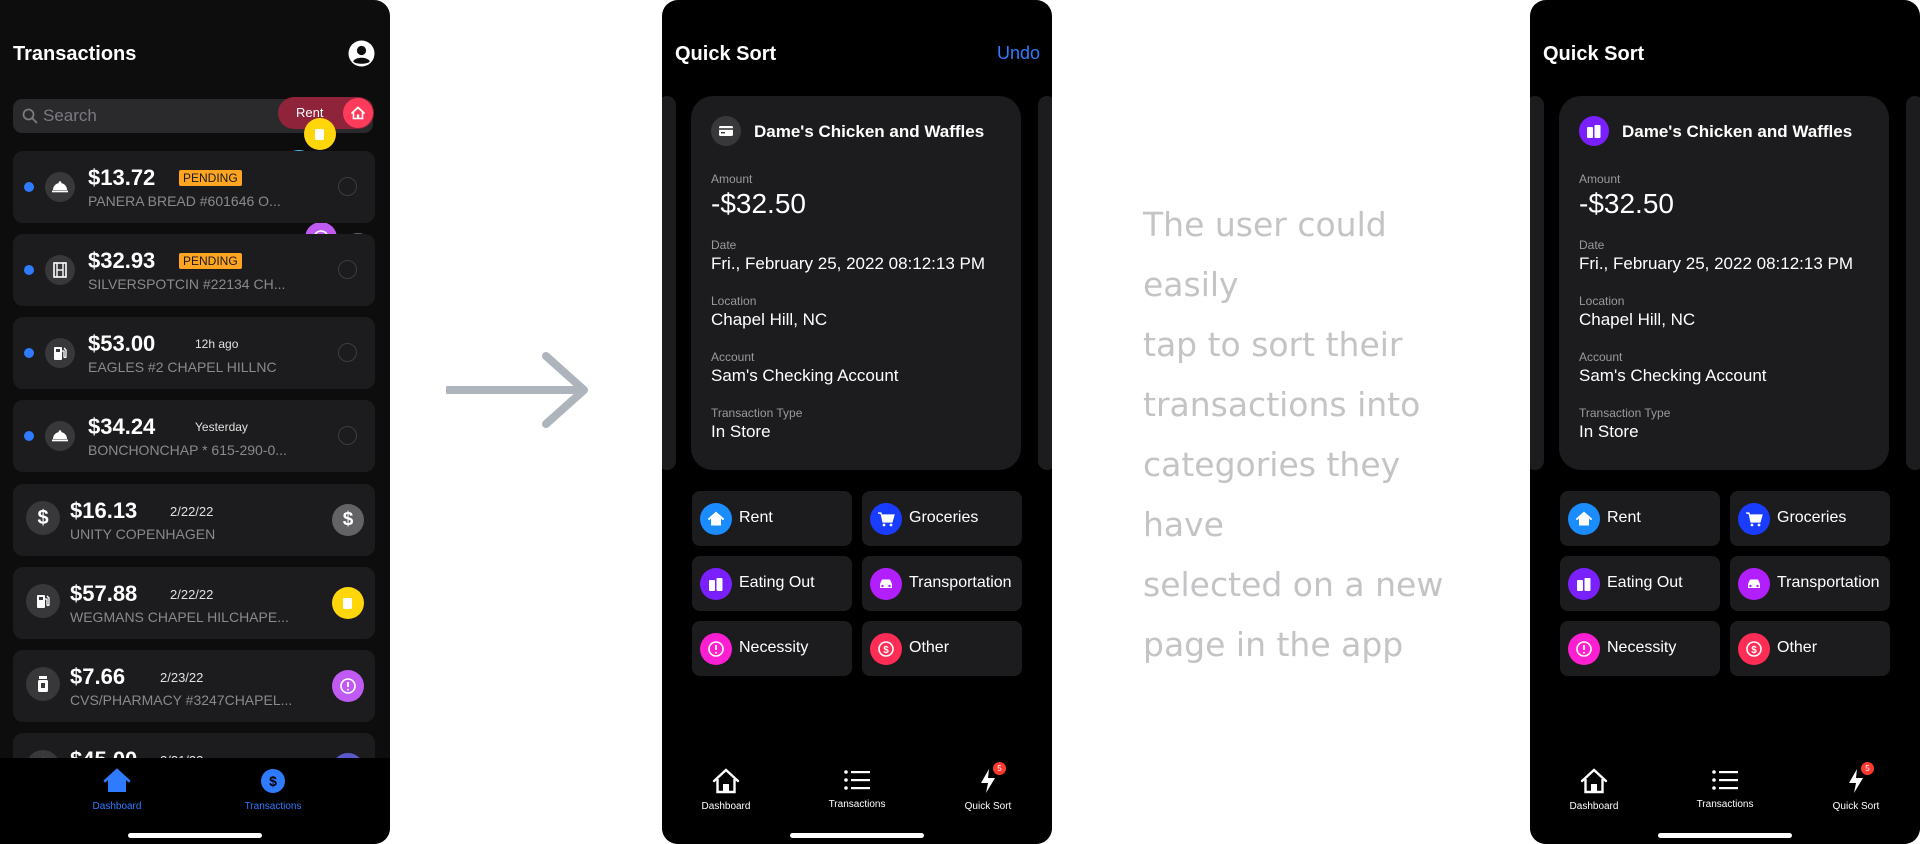 Image resolution: width=1920 pixels, height=844 pixels. Describe the element at coordinates (848, 263) in the screenshot. I see `date-value: Fri., February 25, 2022 08:12:13 PM` at that location.